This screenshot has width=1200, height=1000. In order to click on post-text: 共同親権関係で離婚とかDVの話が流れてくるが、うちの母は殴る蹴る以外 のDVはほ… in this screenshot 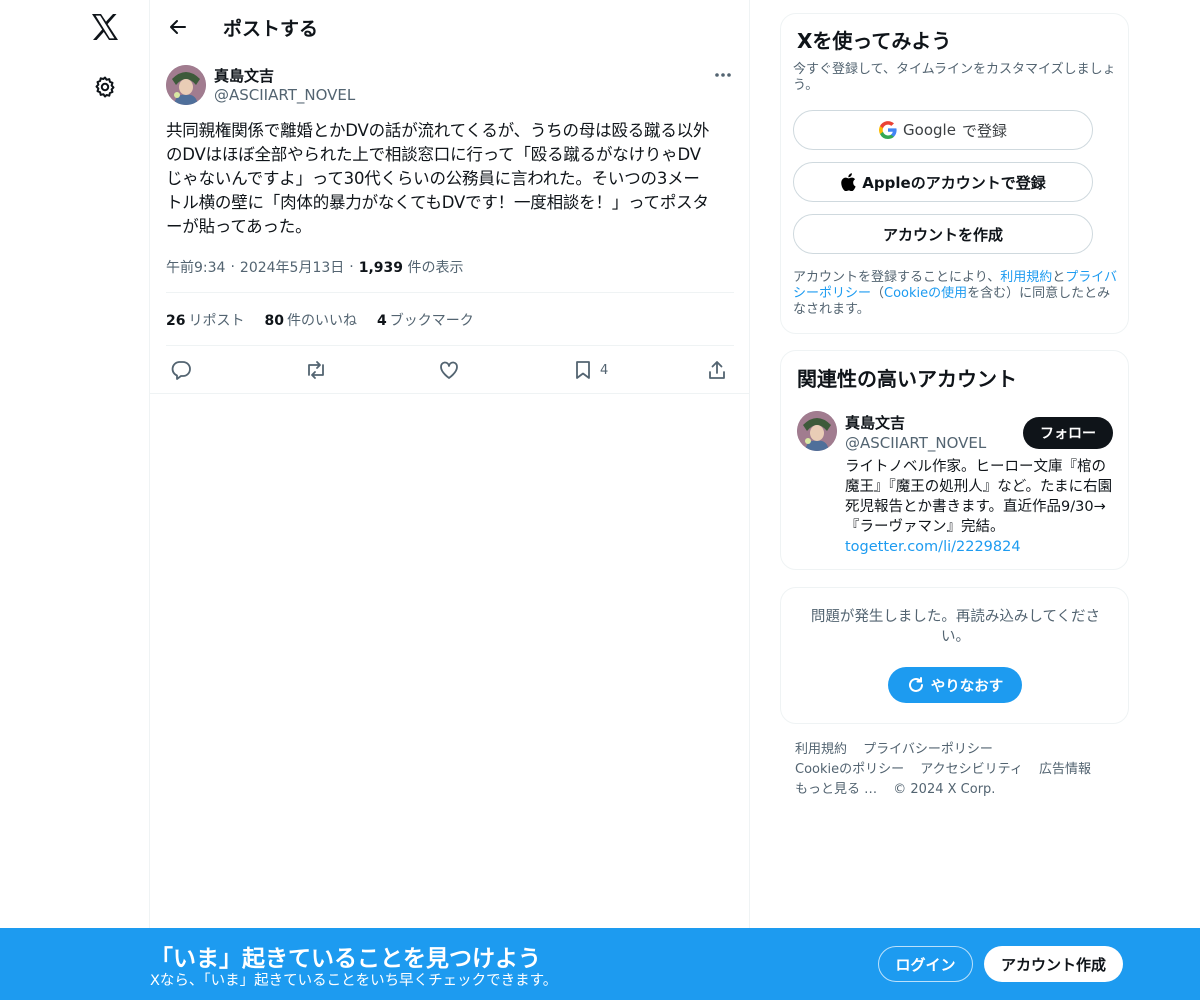, I will do `click(438, 178)`.